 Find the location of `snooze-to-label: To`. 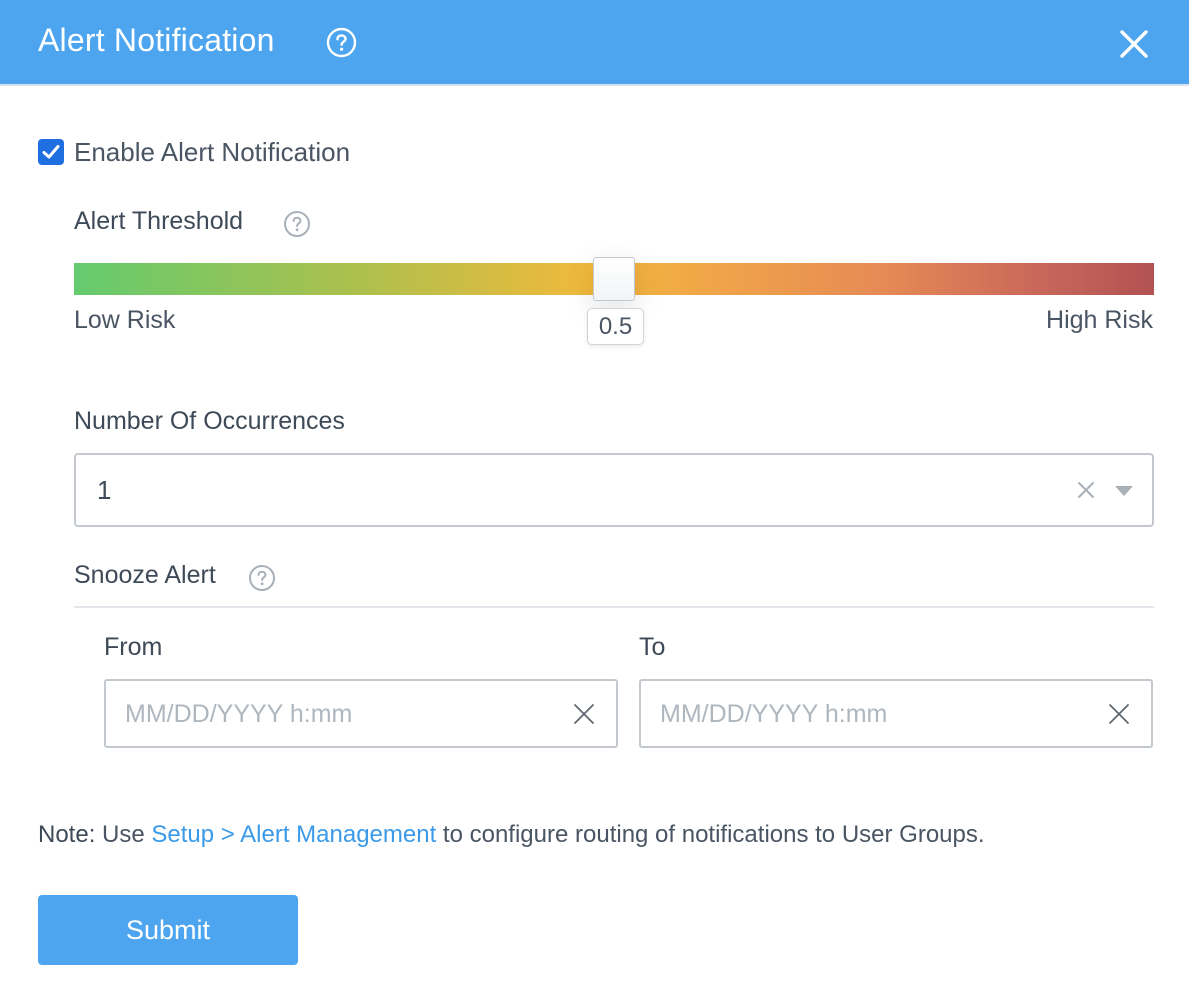

snooze-to-label: To is located at coordinates (652, 647).